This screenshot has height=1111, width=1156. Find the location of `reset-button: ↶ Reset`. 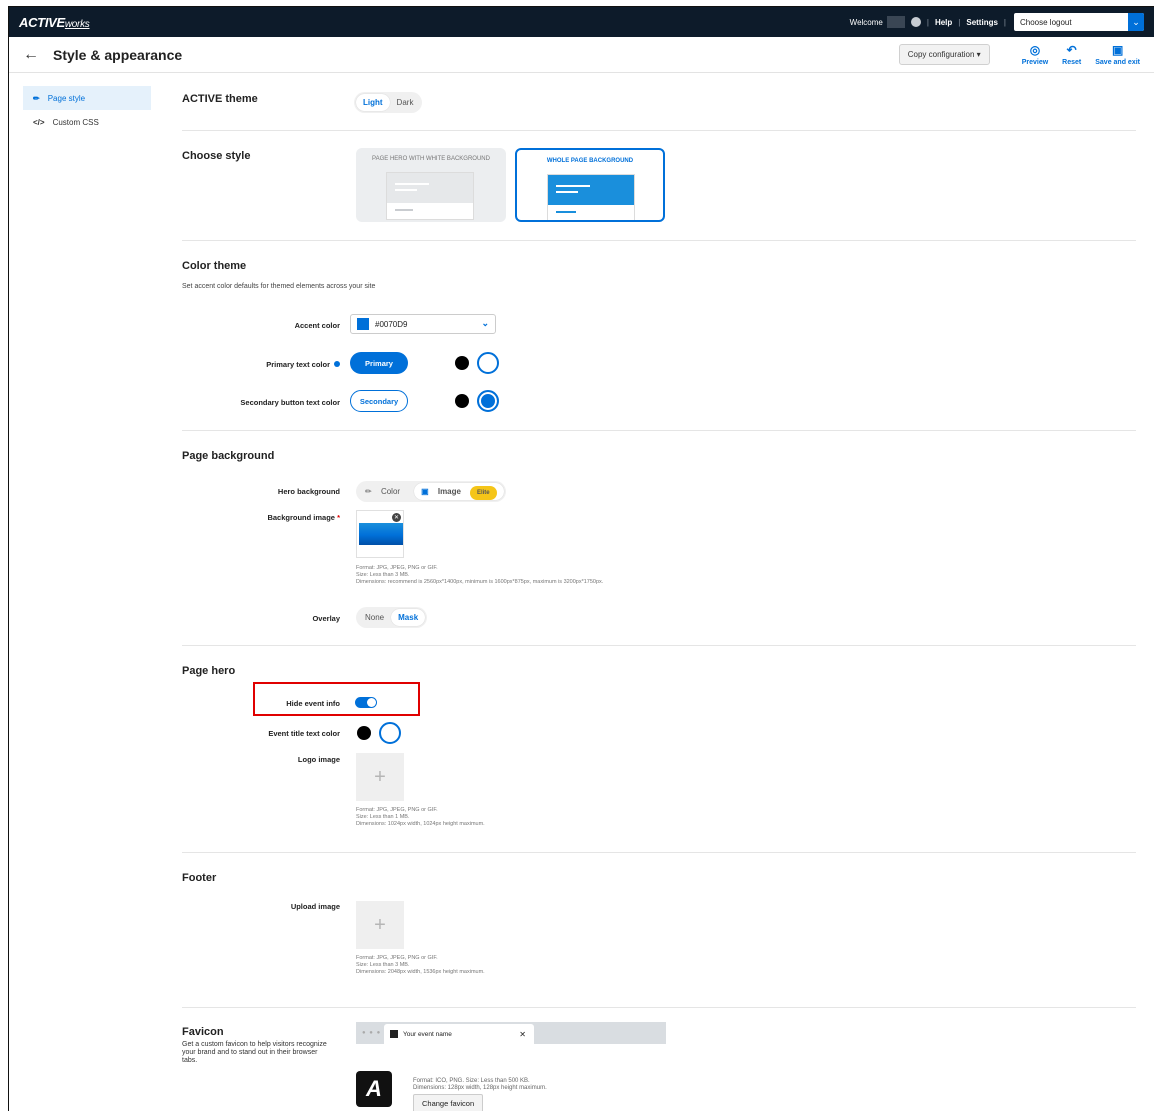

reset-button: ↶ Reset is located at coordinates (1071, 54).